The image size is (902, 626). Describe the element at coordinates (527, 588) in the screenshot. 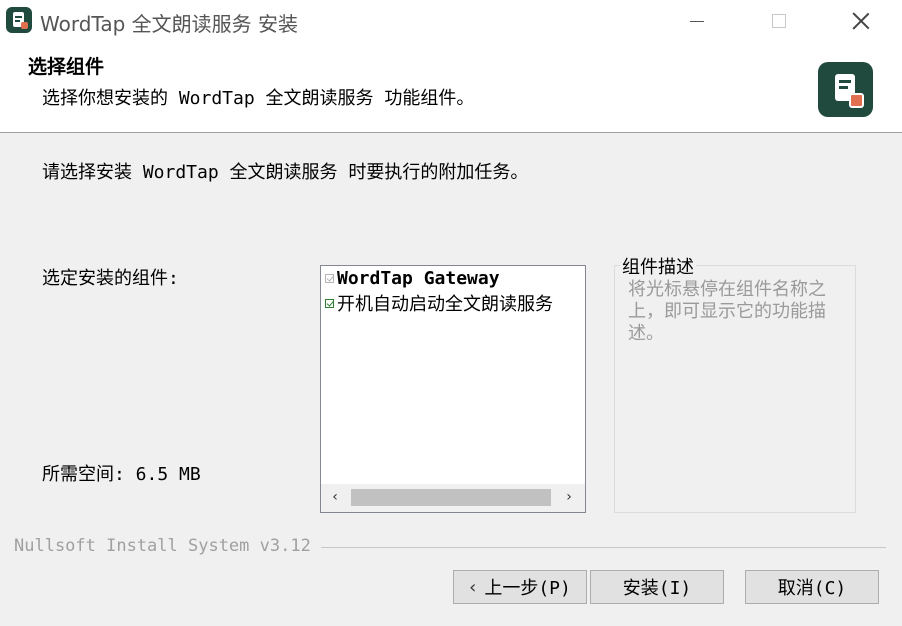

I see `back-button-label: 上一步(P)` at that location.